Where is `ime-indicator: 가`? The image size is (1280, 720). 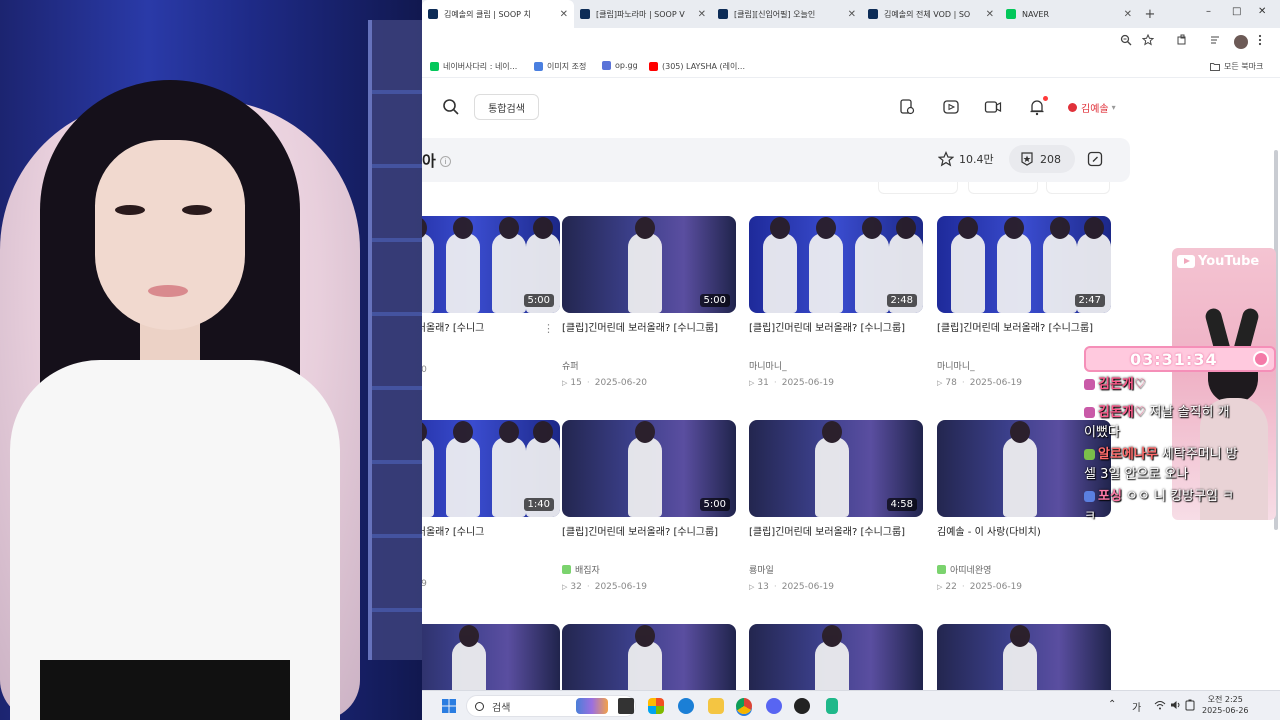
ime-indicator: 가 is located at coordinates (1136, 706).